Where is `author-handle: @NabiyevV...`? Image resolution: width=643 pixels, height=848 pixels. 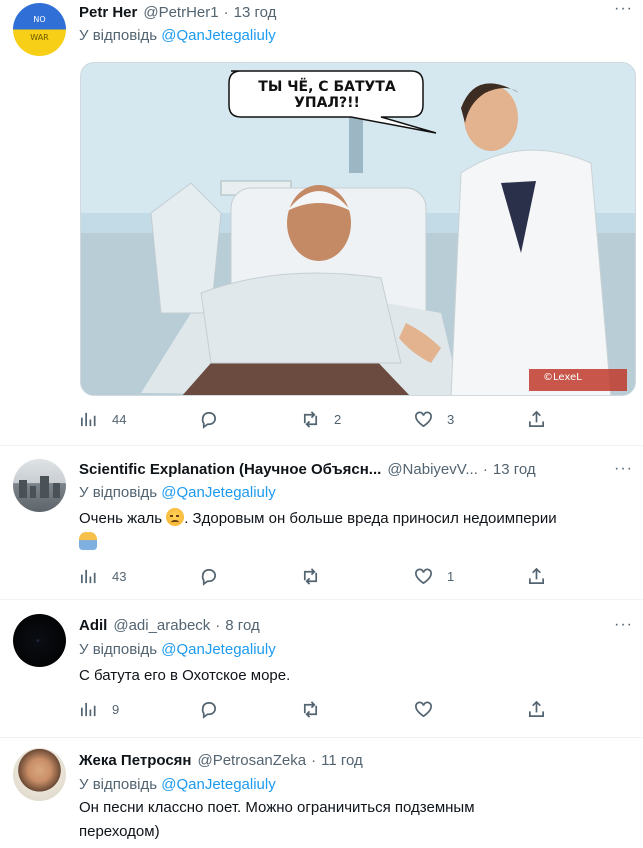
author-handle: @NabiyevV... is located at coordinates (432, 469).